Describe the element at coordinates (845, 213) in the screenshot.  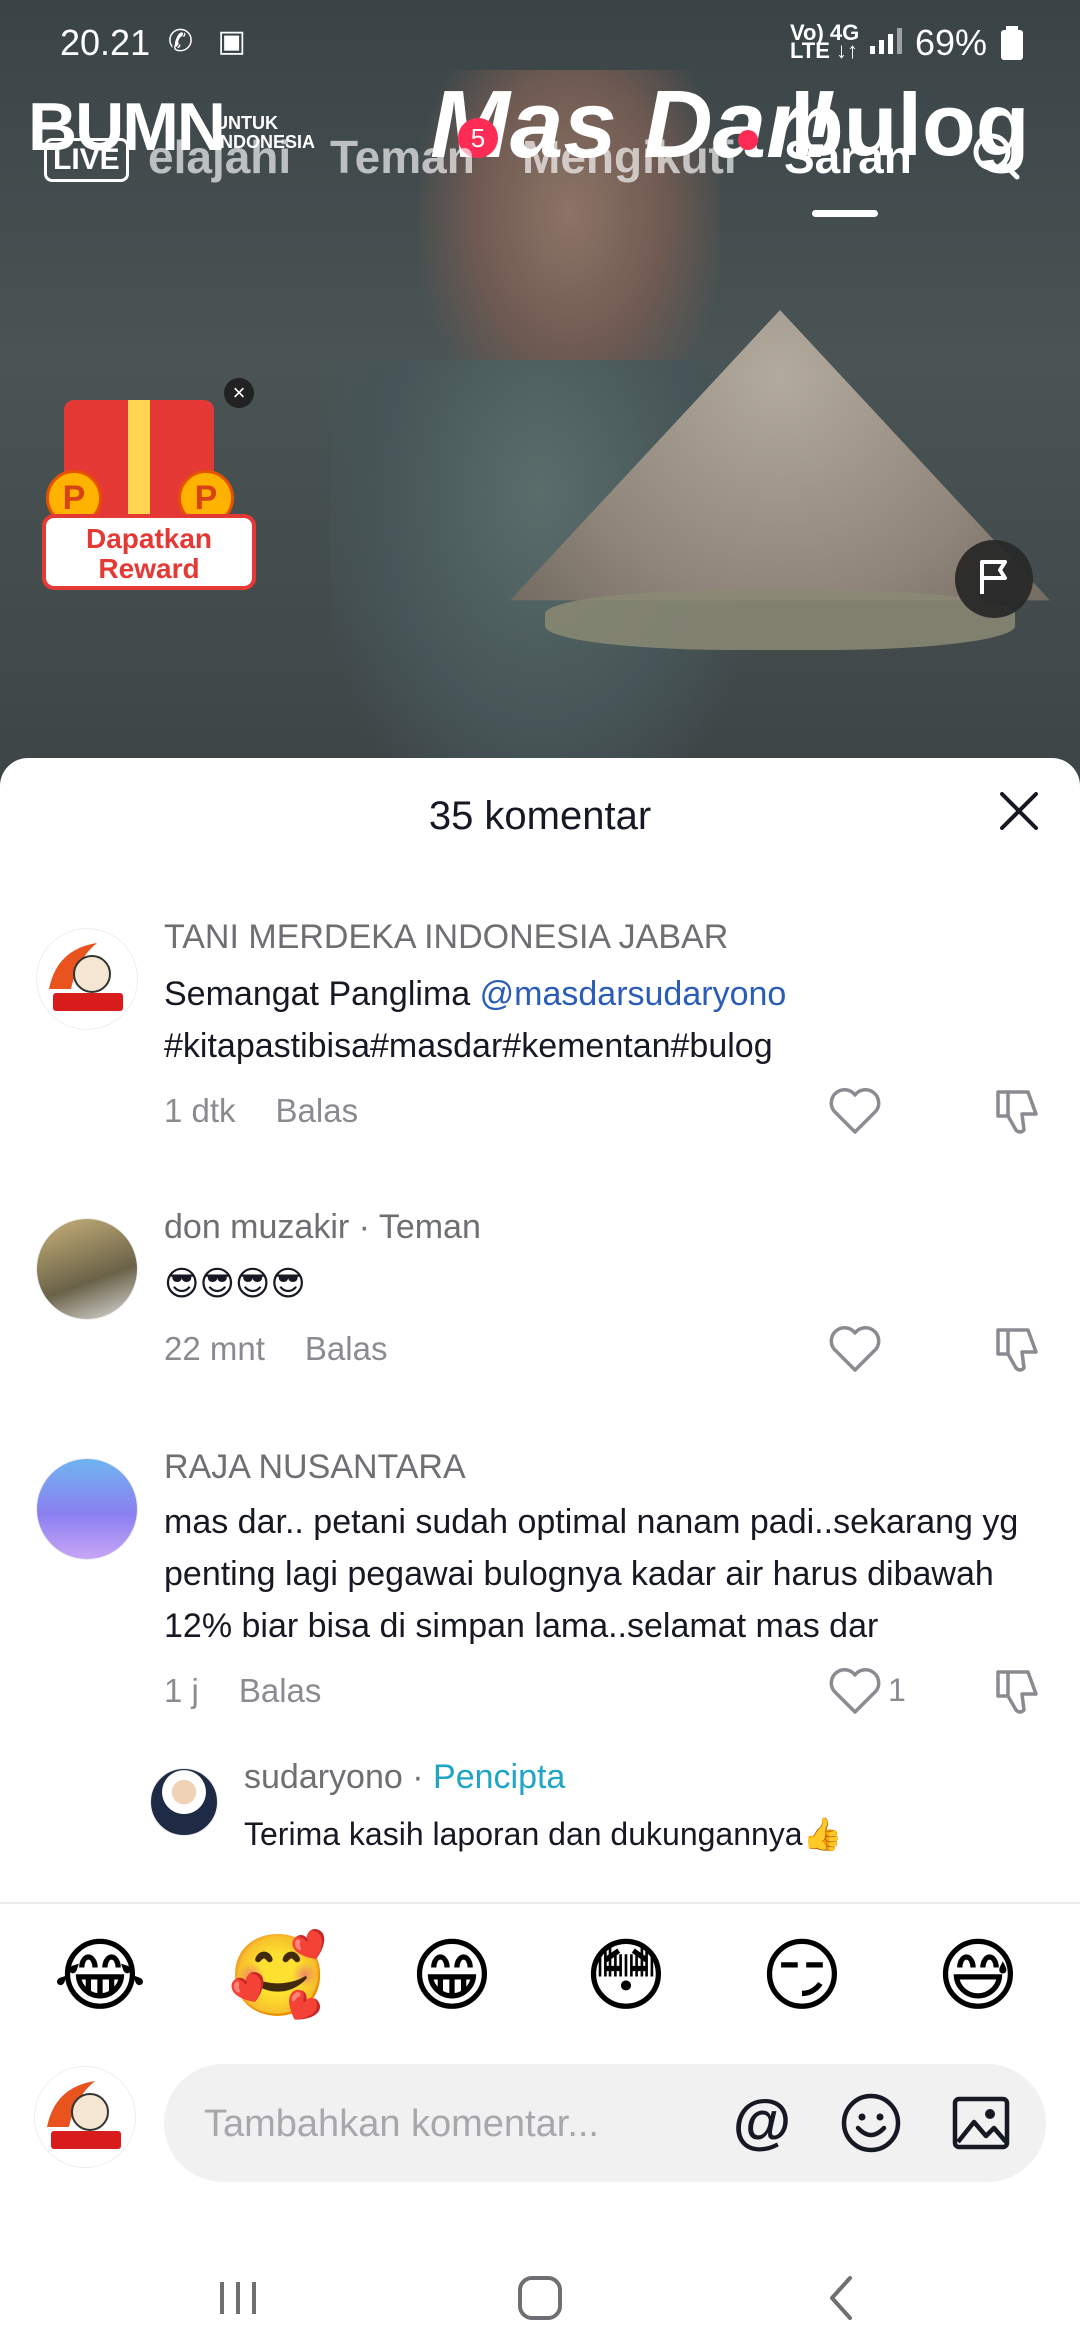
I see `active-tab-indicator` at that location.